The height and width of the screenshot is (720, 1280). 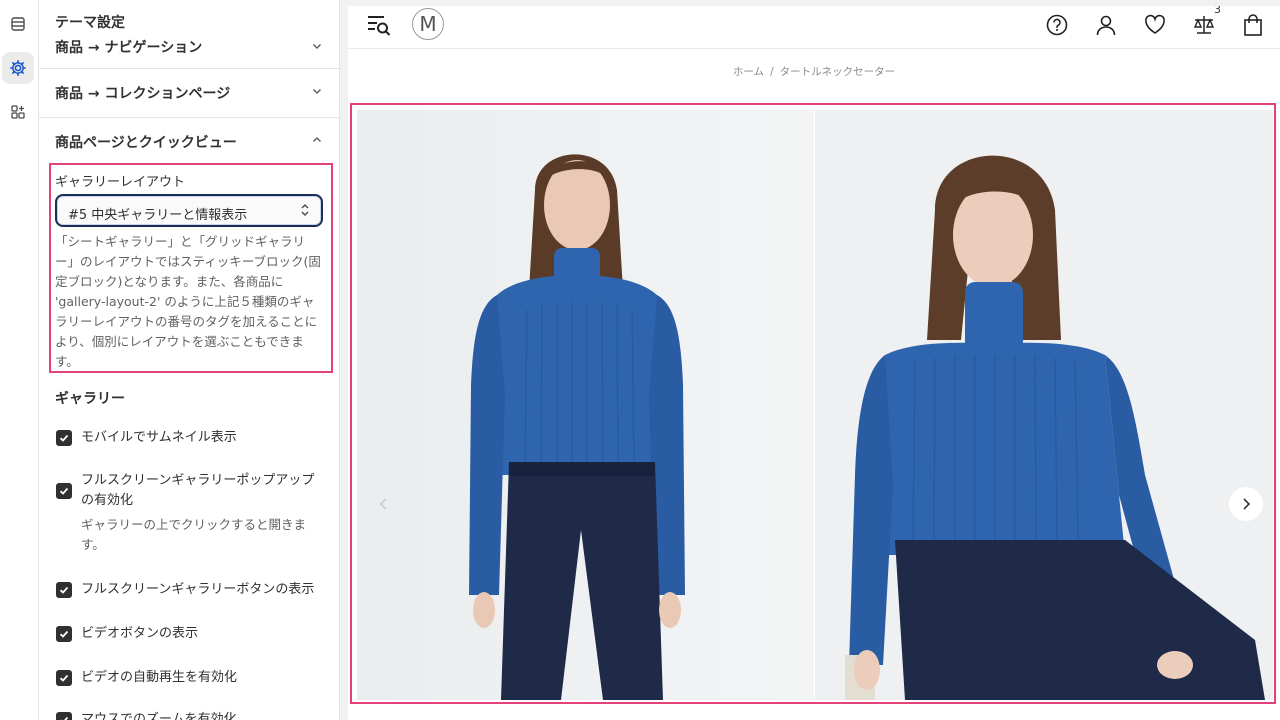 What do you see at coordinates (384, 504) in the screenshot?
I see `gallery-prev-arrow-icon` at bounding box center [384, 504].